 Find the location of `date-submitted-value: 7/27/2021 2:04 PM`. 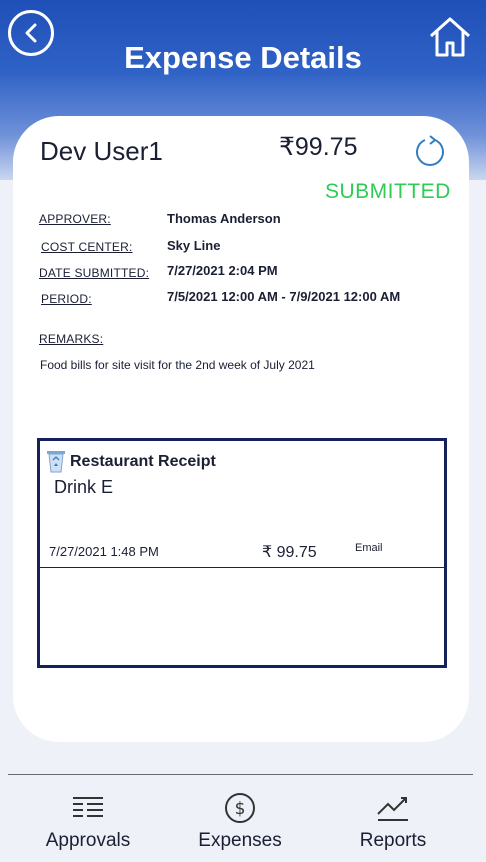

date-submitted-value: 7/27/2021 2:04 PM is located at coordinates (222, 270).